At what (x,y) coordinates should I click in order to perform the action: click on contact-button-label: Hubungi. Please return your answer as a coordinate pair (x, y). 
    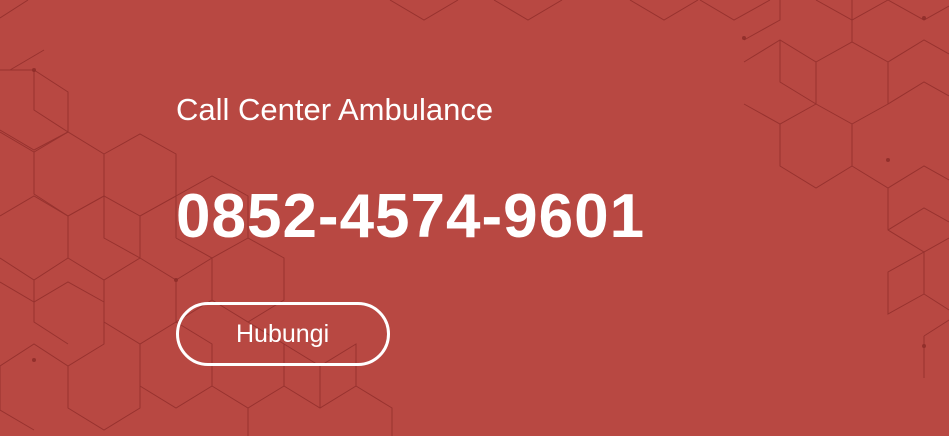
    Looking at the image, I should click on (283, 334).